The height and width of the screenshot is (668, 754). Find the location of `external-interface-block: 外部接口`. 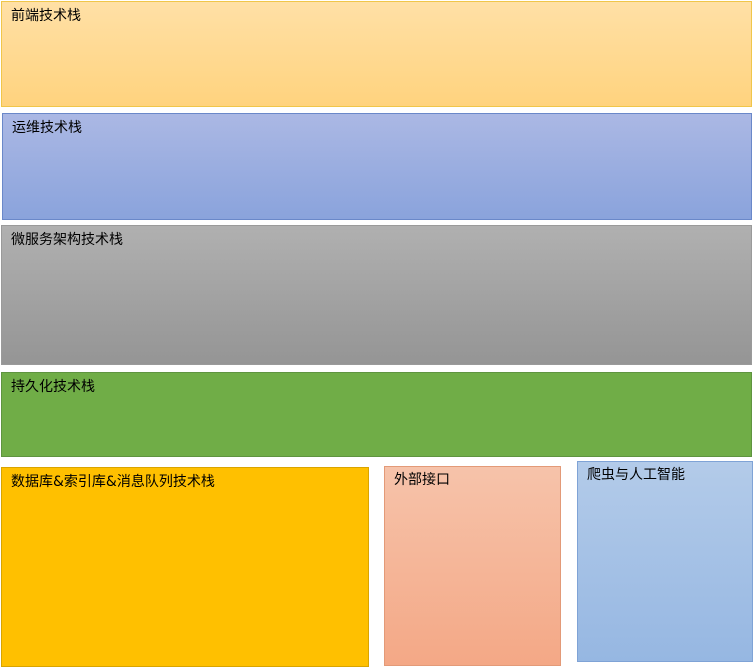

external-interface-block: 外部接口 is located at coordinates (472, 566).